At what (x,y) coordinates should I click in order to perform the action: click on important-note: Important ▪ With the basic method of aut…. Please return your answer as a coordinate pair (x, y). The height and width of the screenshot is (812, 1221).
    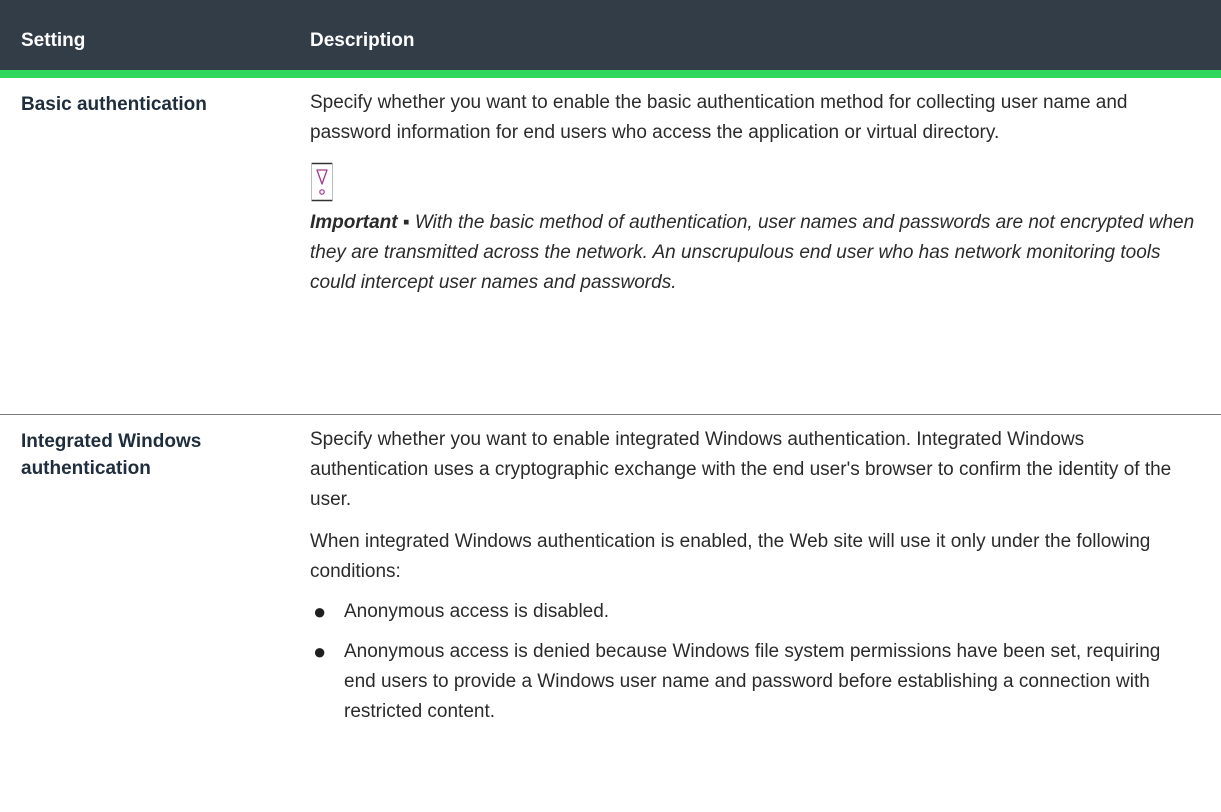
    Looking at the image, I should click on (753, 253).